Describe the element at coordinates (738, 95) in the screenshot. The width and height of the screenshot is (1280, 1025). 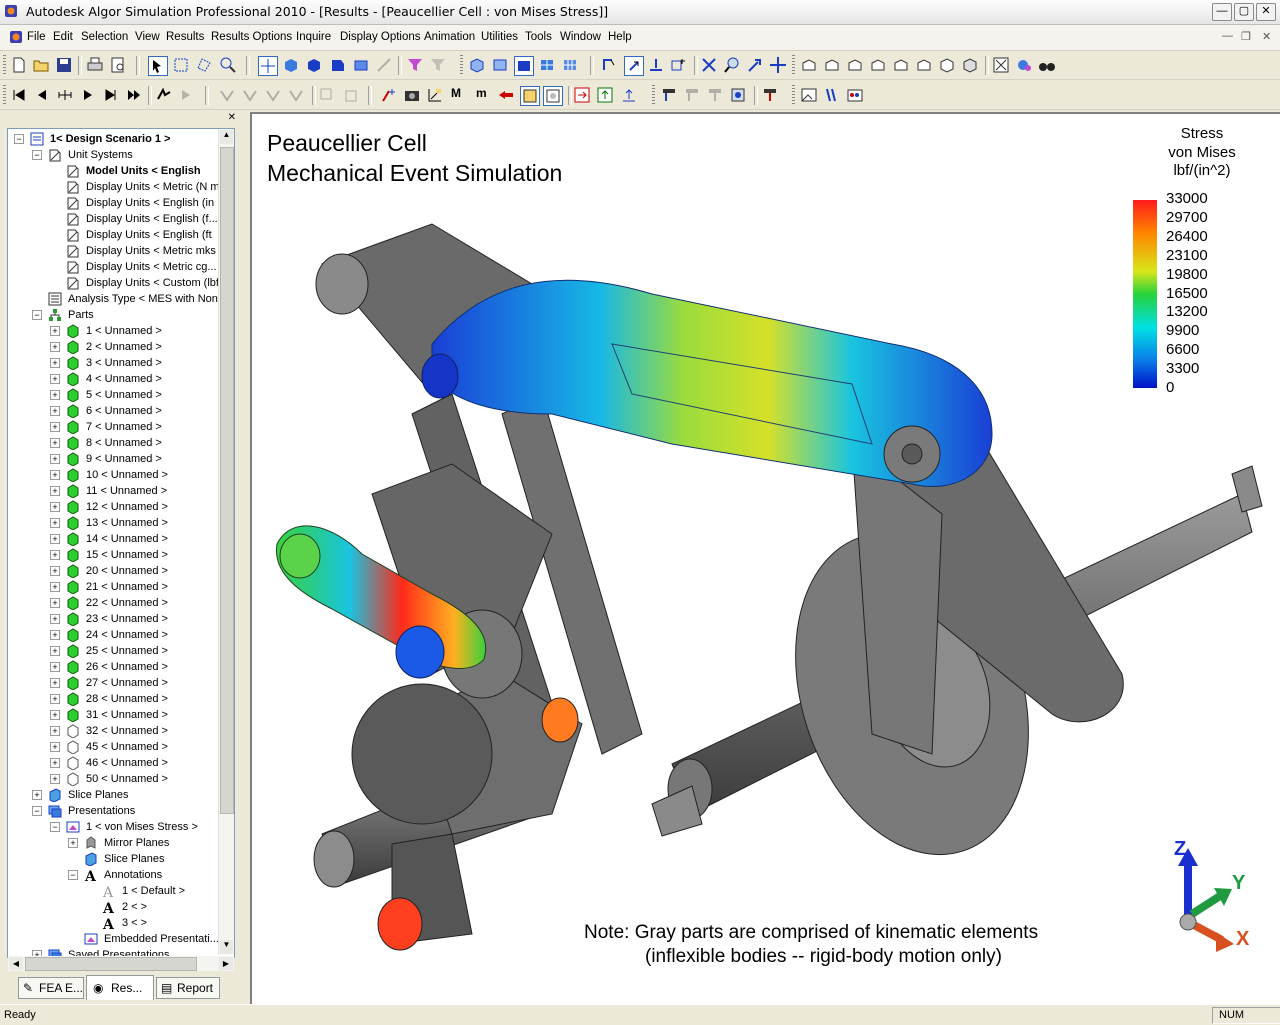
I see `report-icon` at that location.